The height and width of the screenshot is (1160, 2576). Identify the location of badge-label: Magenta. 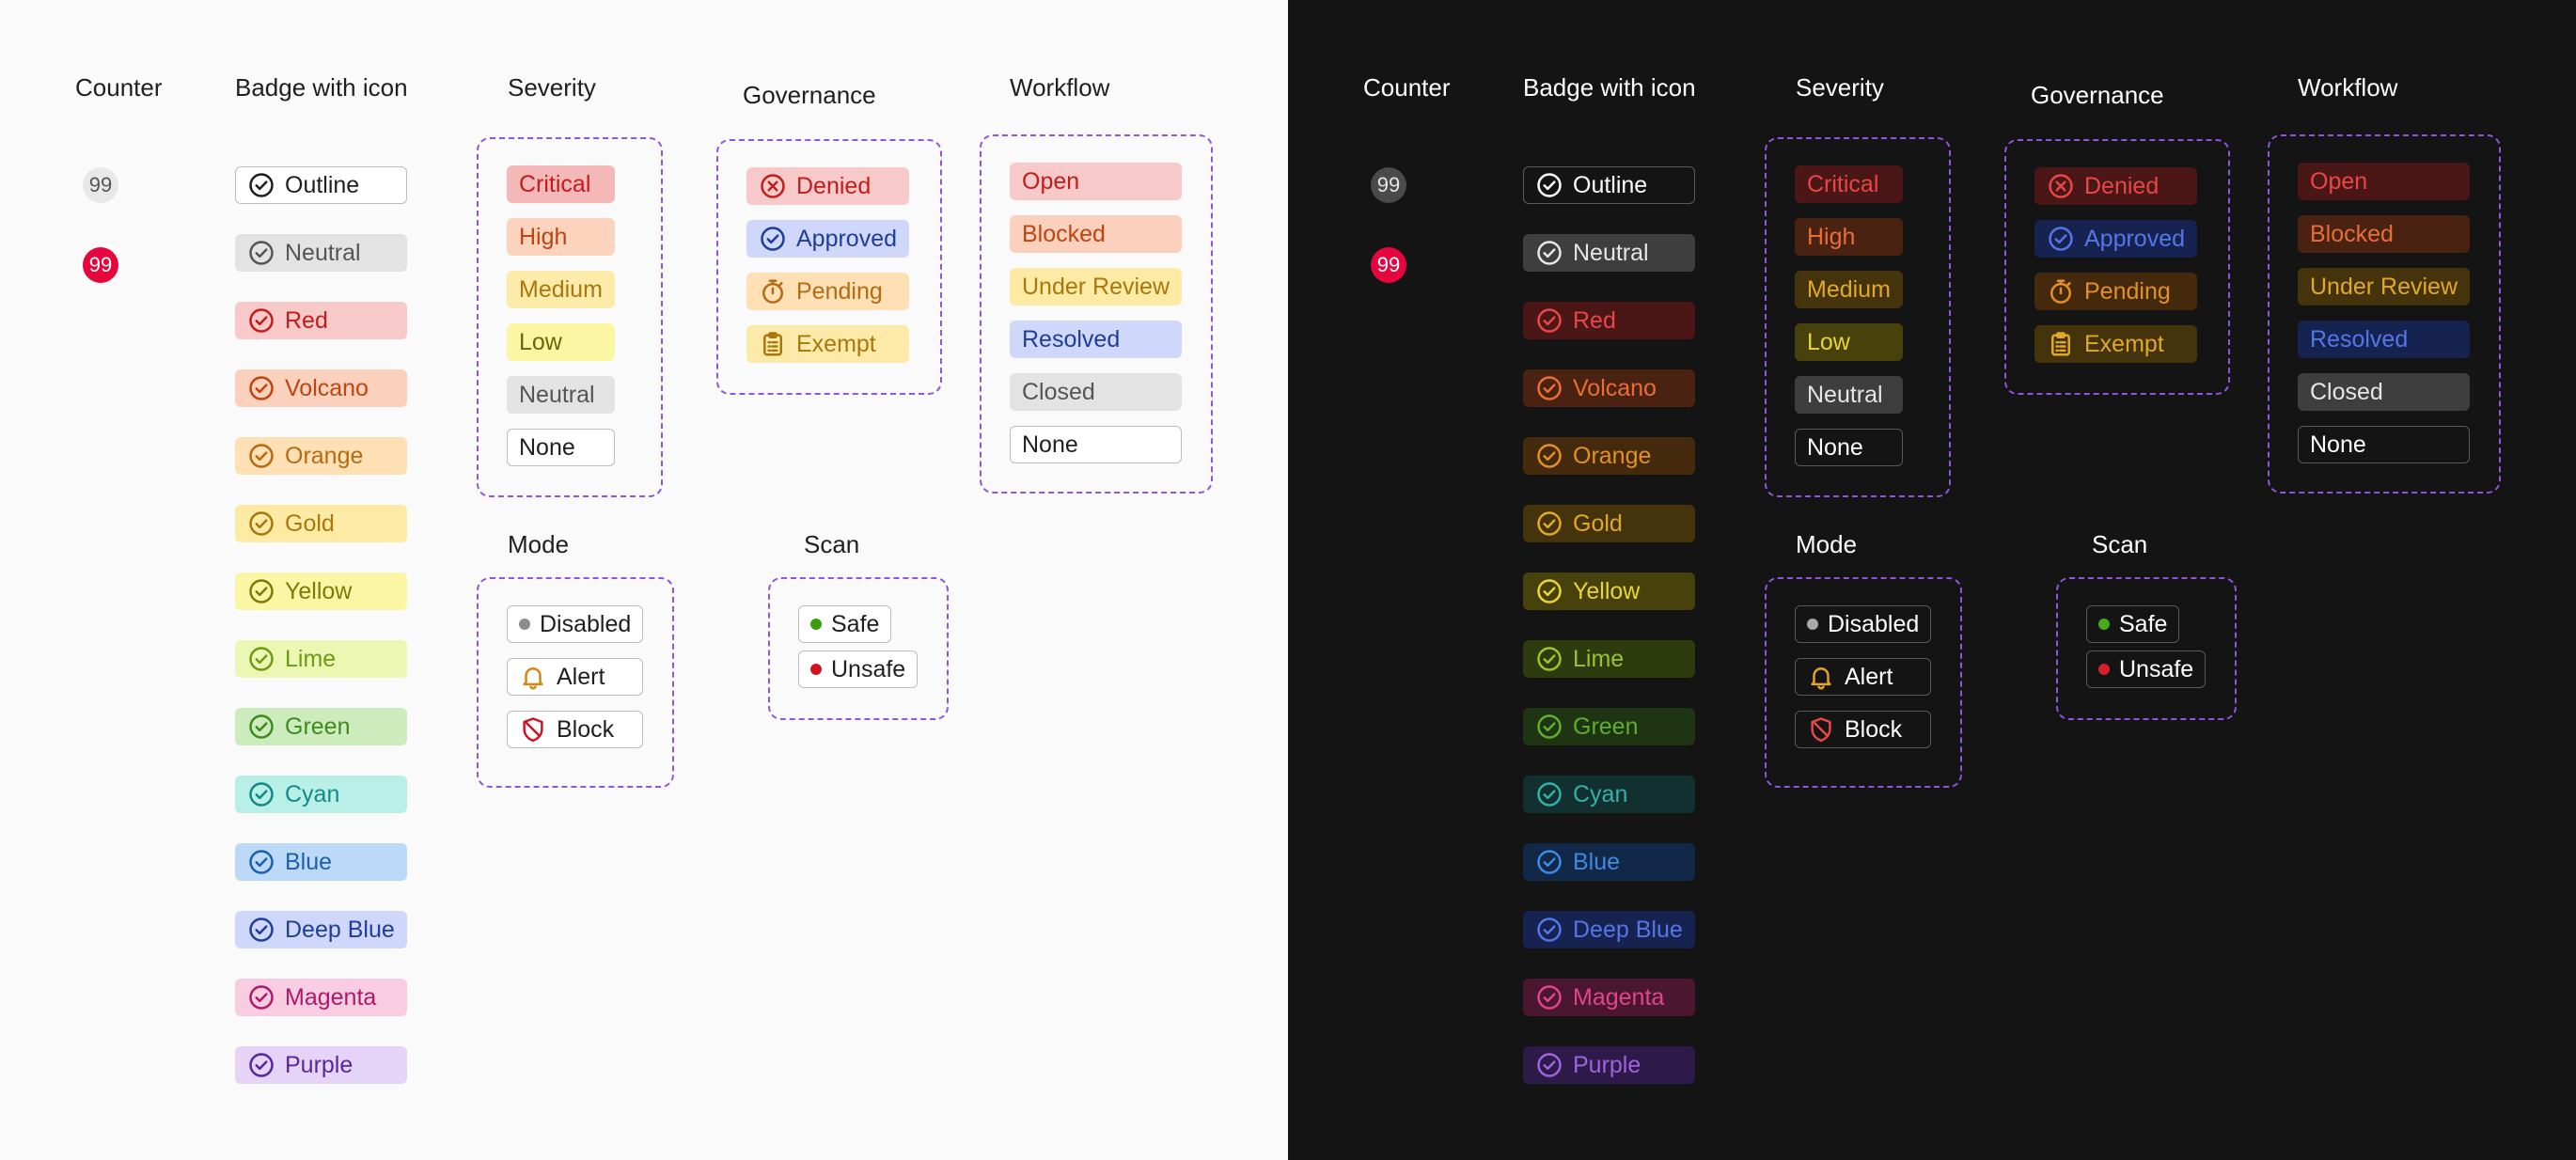
(331, 997).